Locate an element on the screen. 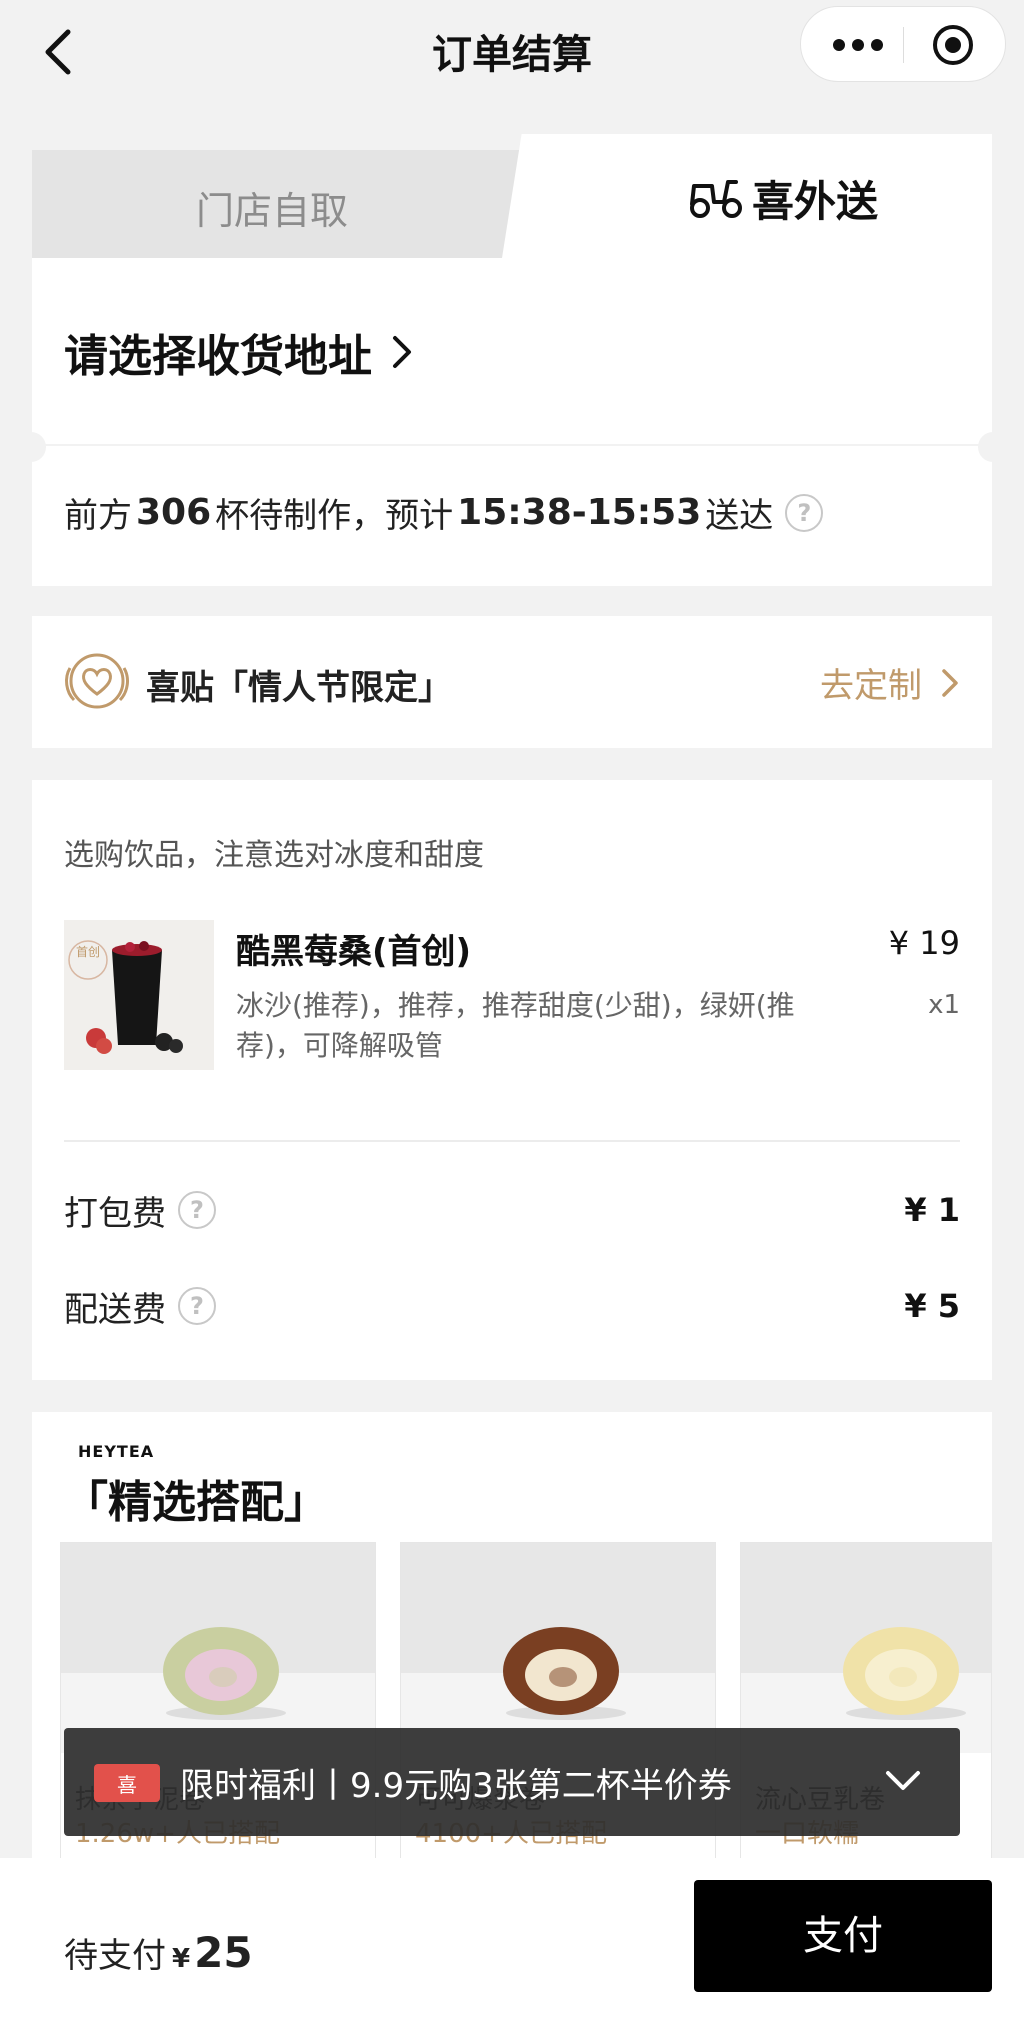 The width and height of the screenshot is (1024, 2043). amount-due: 待支付 ¥ 25 is located at coordinates (158, 1952).